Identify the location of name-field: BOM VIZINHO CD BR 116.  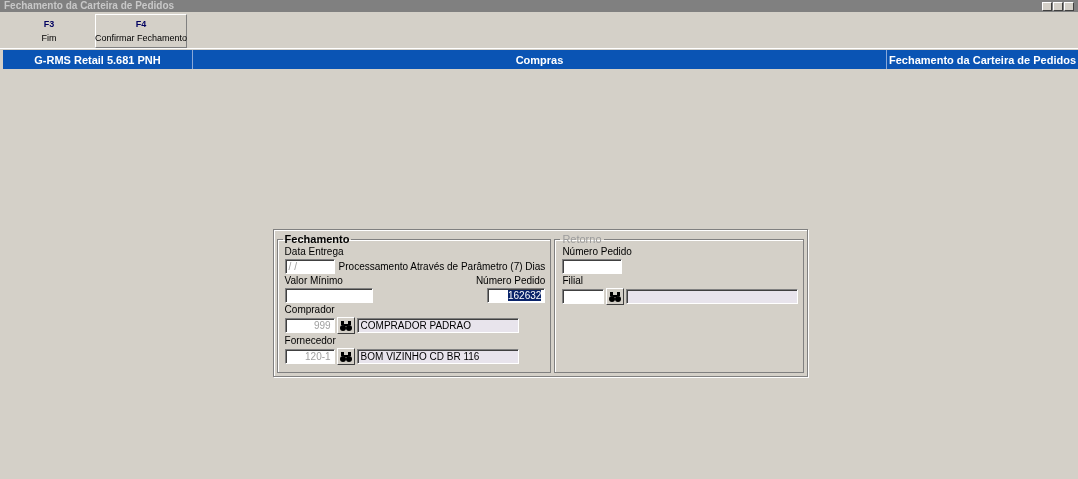
(437, 356).